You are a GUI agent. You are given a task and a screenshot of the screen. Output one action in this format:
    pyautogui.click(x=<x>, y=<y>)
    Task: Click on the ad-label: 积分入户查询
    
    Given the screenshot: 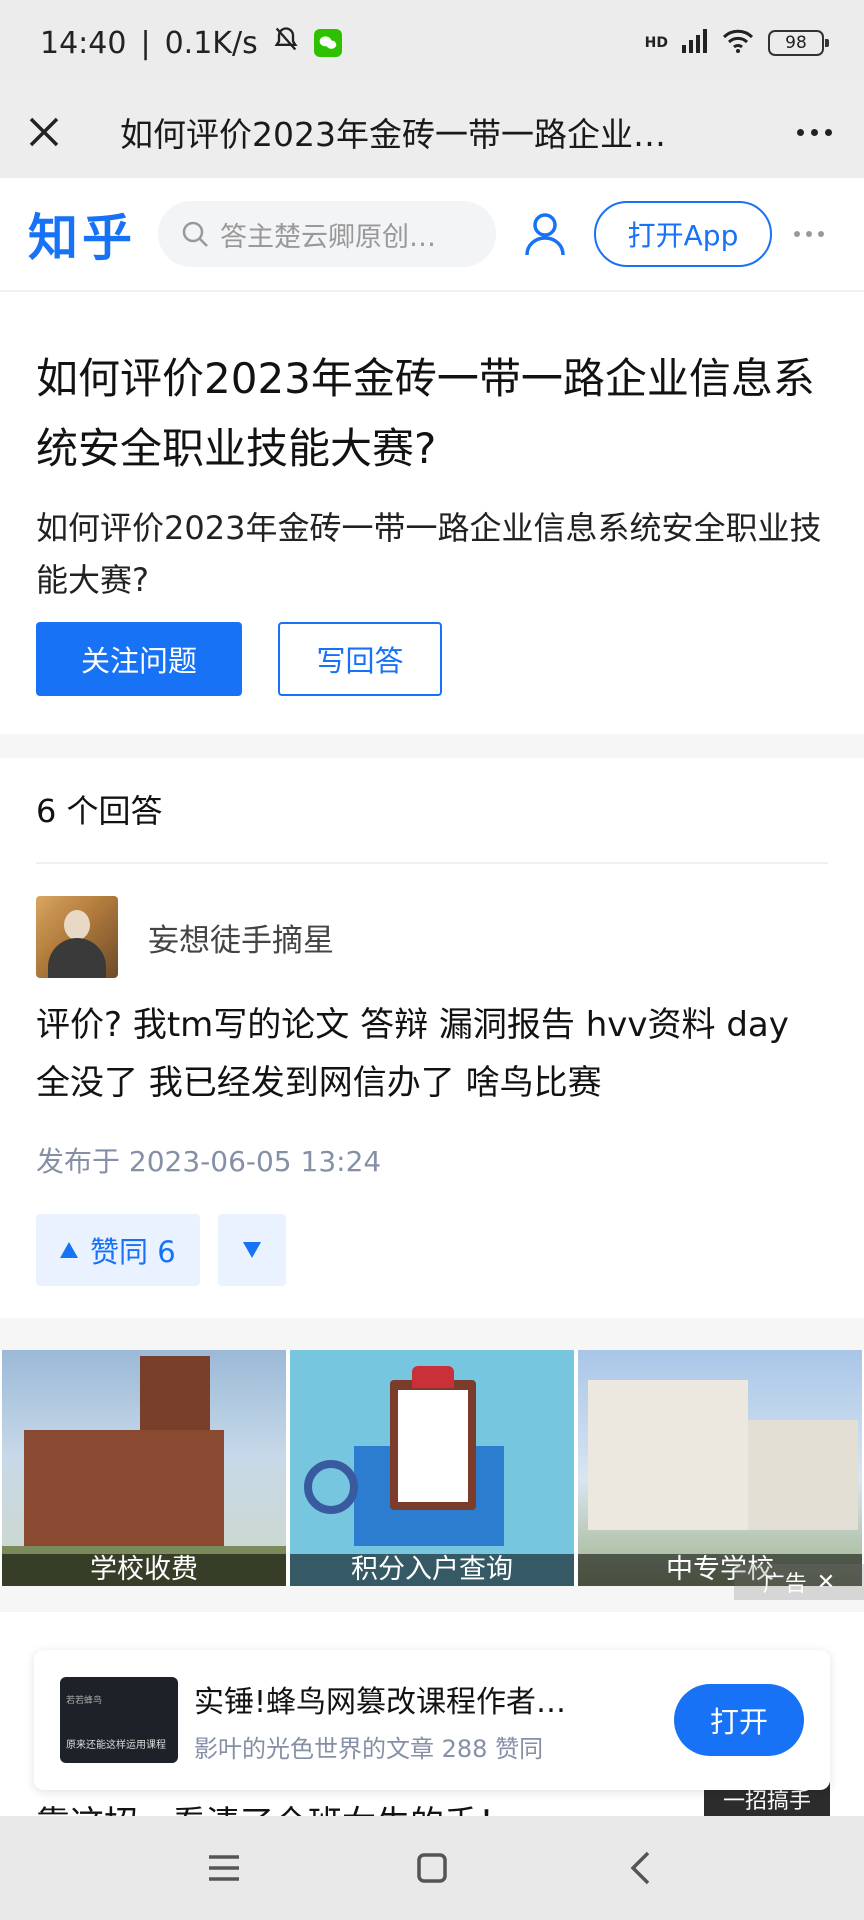 What is the action you would take?
    pyautogui.click(x=432, y=1570)
    